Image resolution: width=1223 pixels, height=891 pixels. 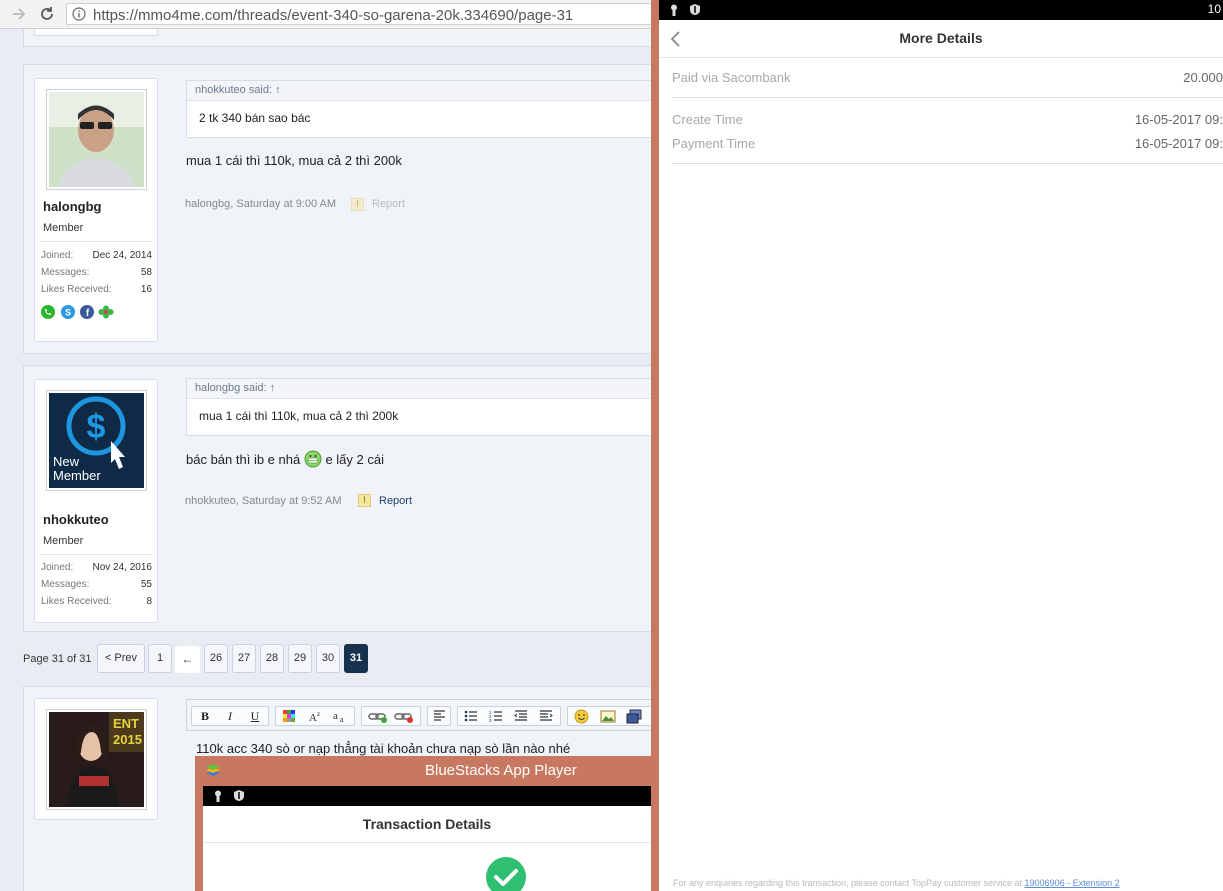 I want to click on bluestacks-titlebar: BlueStacks App Player, so click(x=423, y=771).